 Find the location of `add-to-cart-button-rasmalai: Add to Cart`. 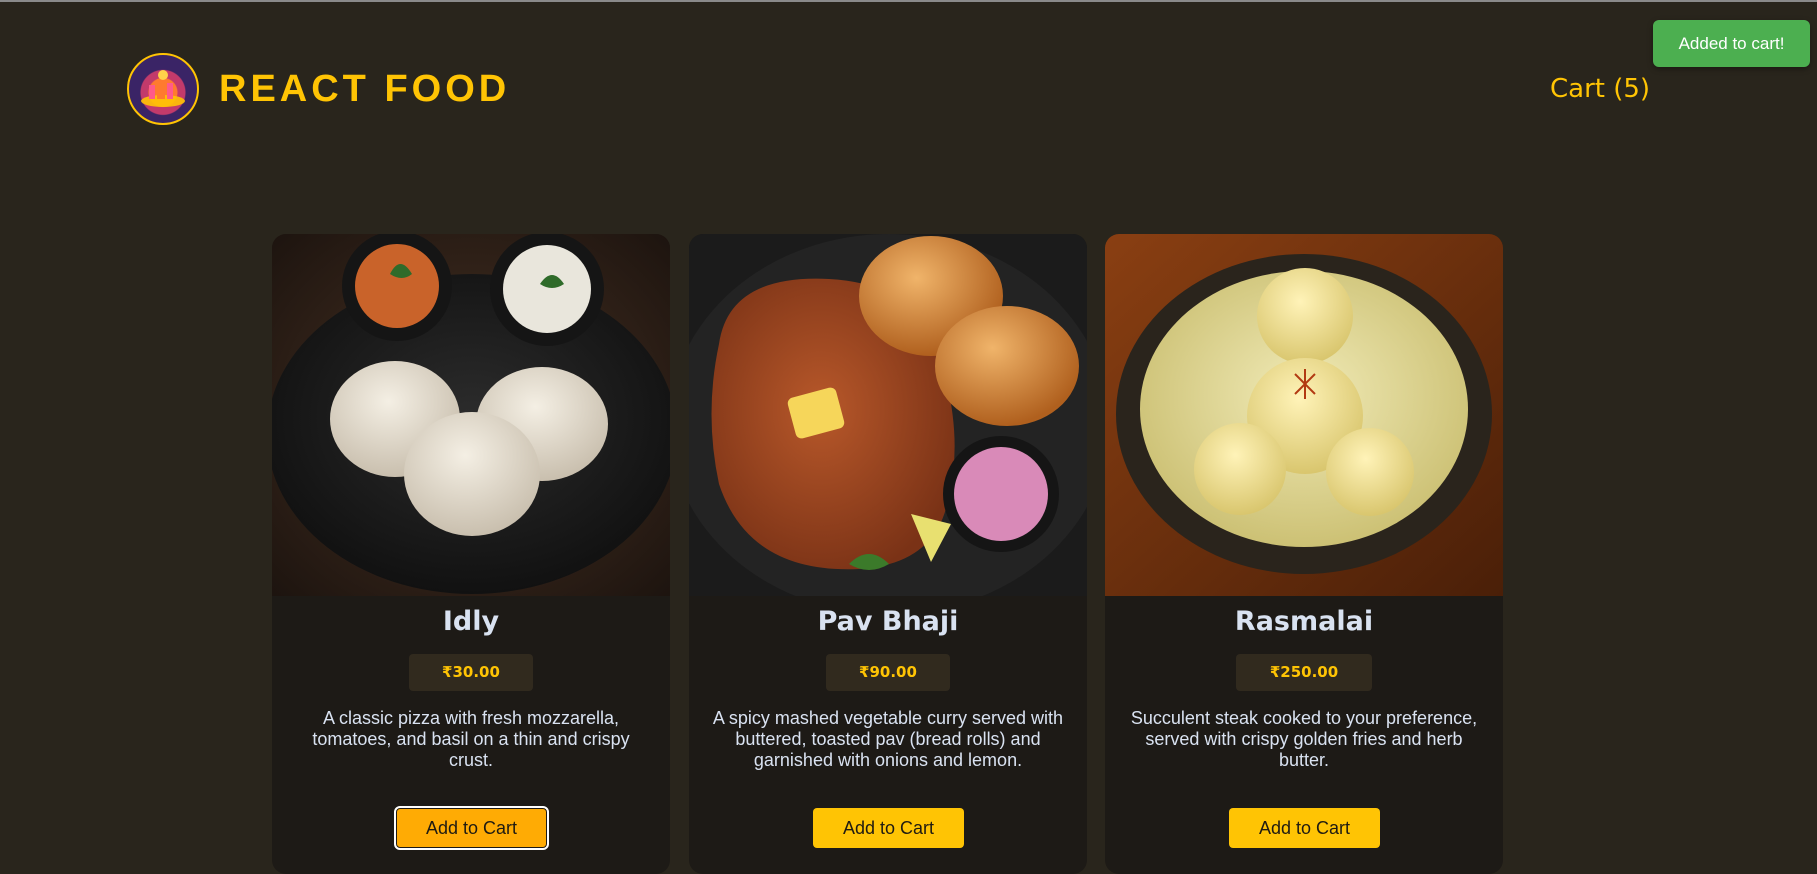

add-to-cart-button-rasmalai: Add to Cart is located at coordinates (1304, 828).